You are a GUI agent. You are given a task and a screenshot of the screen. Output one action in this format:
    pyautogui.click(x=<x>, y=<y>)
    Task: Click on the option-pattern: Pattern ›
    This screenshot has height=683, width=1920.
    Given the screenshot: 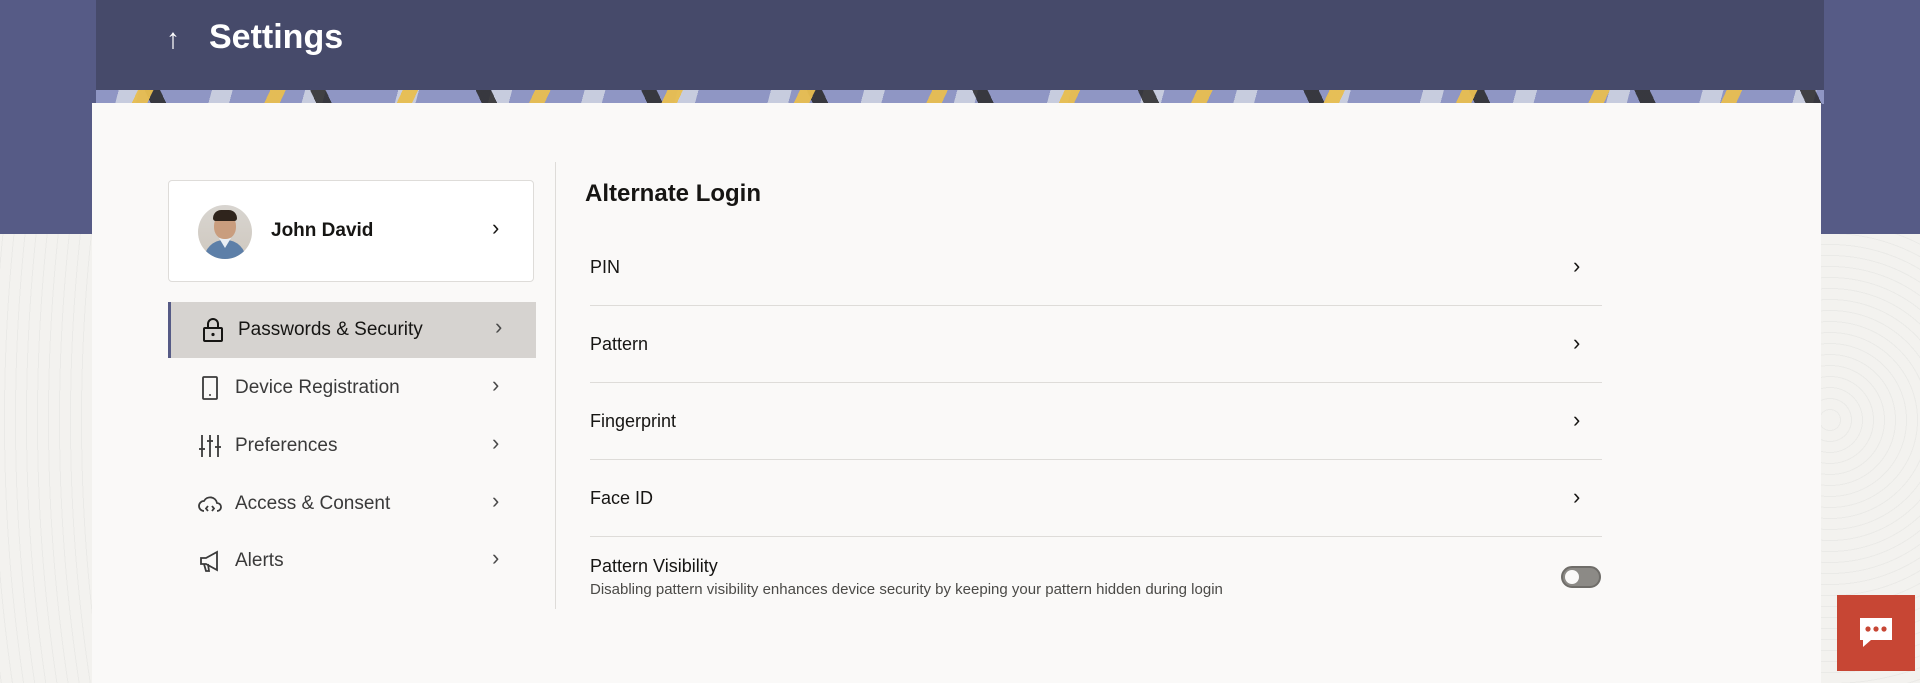 What is the action you would take?
    pyautogui.click(x=1096, y=344)
    